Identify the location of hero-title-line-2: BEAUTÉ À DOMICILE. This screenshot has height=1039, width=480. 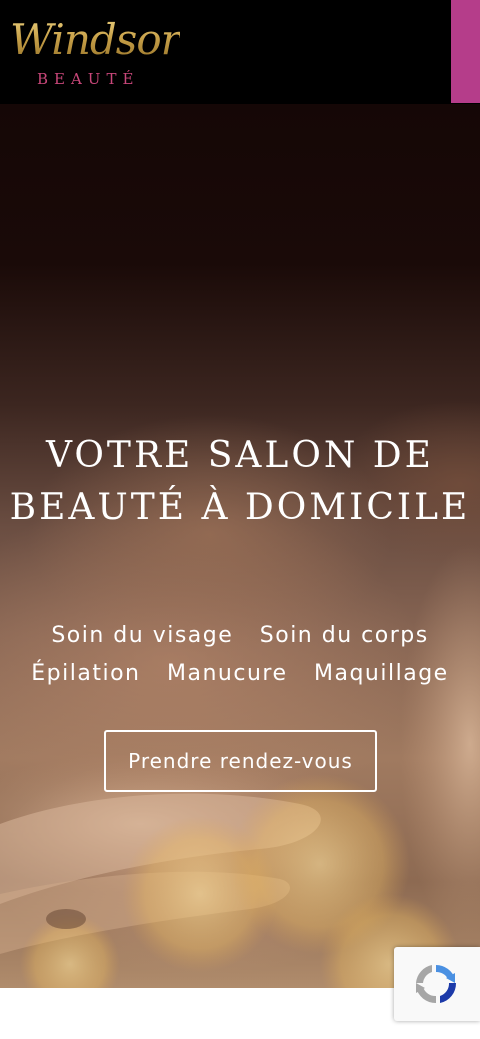
(240, 507).